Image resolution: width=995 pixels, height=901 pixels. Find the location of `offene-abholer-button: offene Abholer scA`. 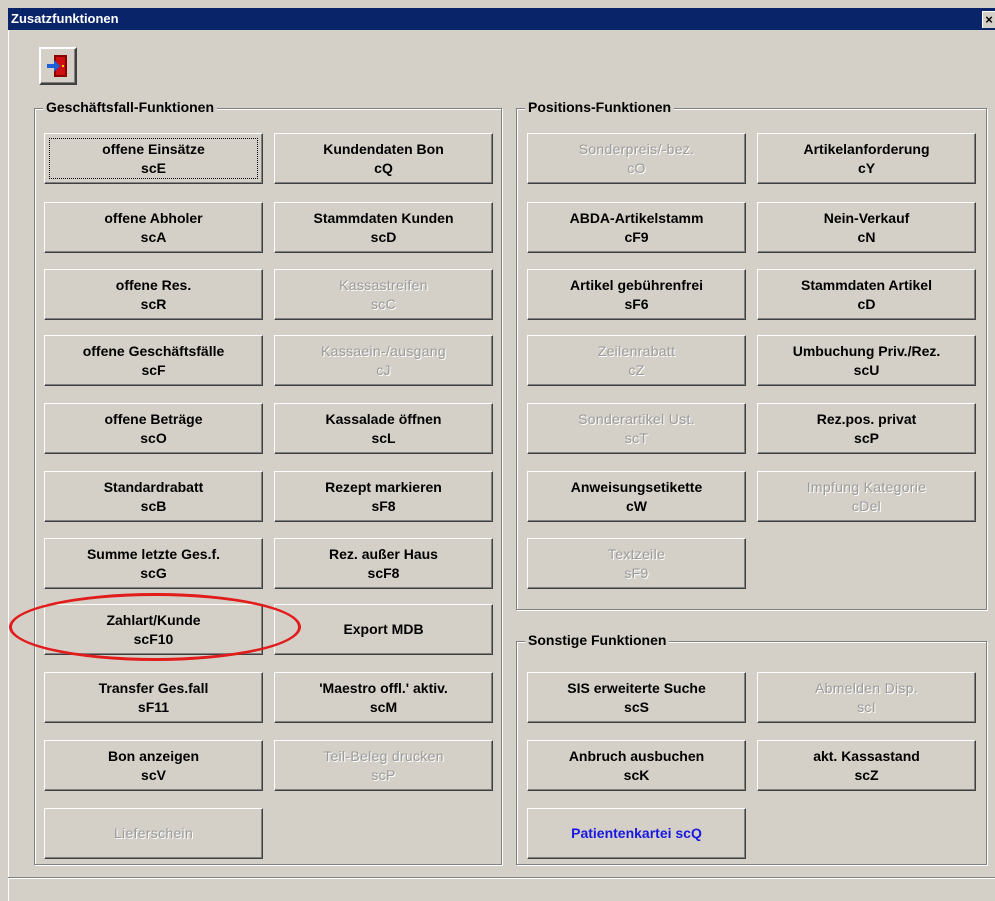

offene-abholer-button: offene Abholer scA is located at coordinates (153, 227).